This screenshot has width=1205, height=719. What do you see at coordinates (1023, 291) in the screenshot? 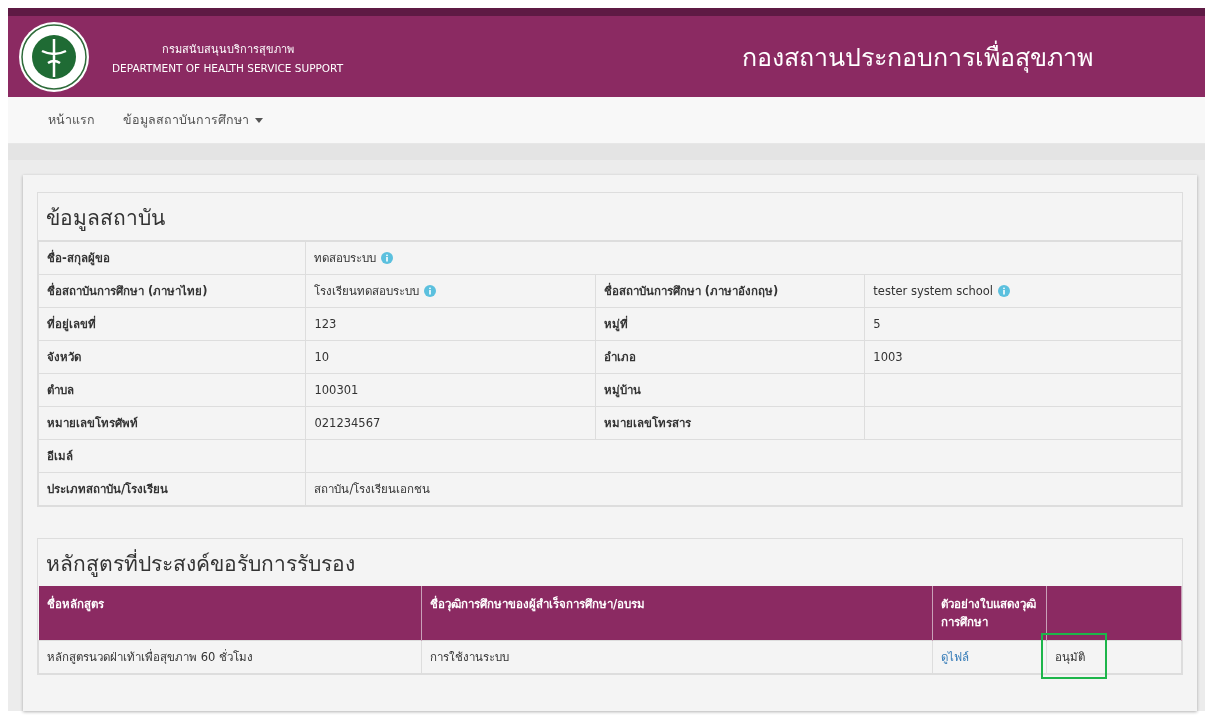
I see `field-value: tester system school` at bounding box center [1023, 291].